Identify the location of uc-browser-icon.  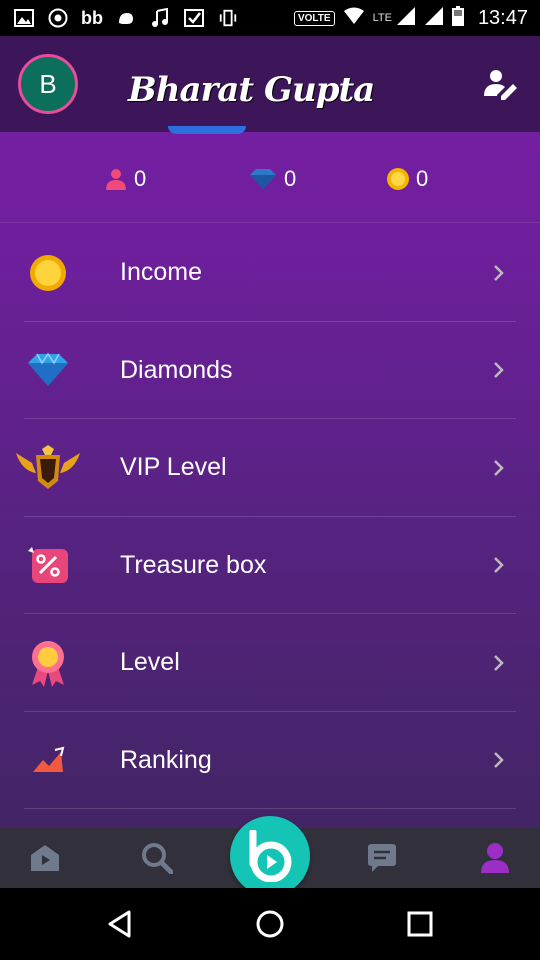
(126, 18).